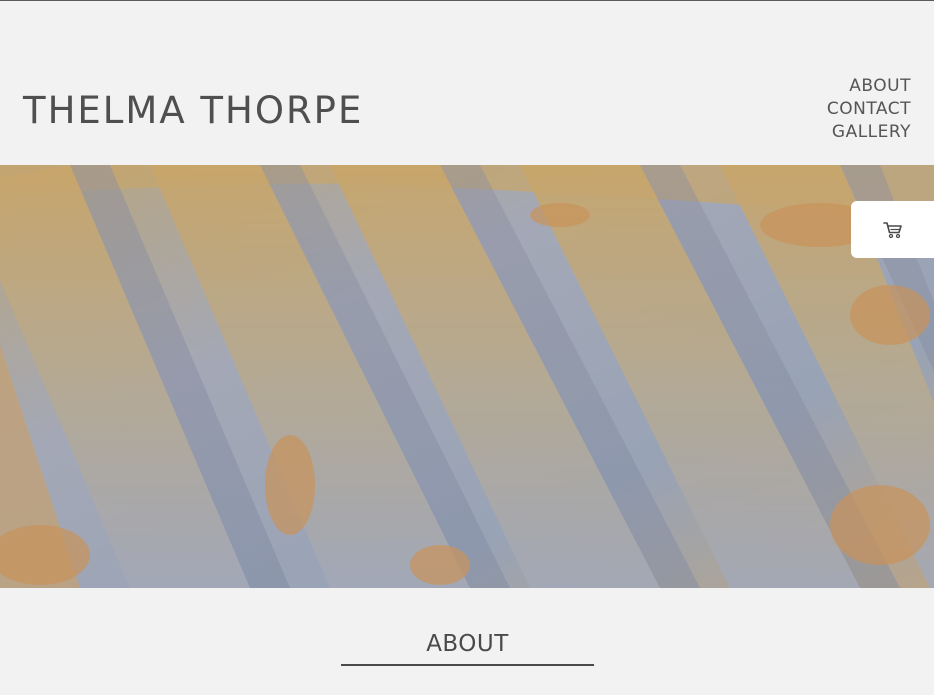  I want to click on cart-button, so click(892, 229).